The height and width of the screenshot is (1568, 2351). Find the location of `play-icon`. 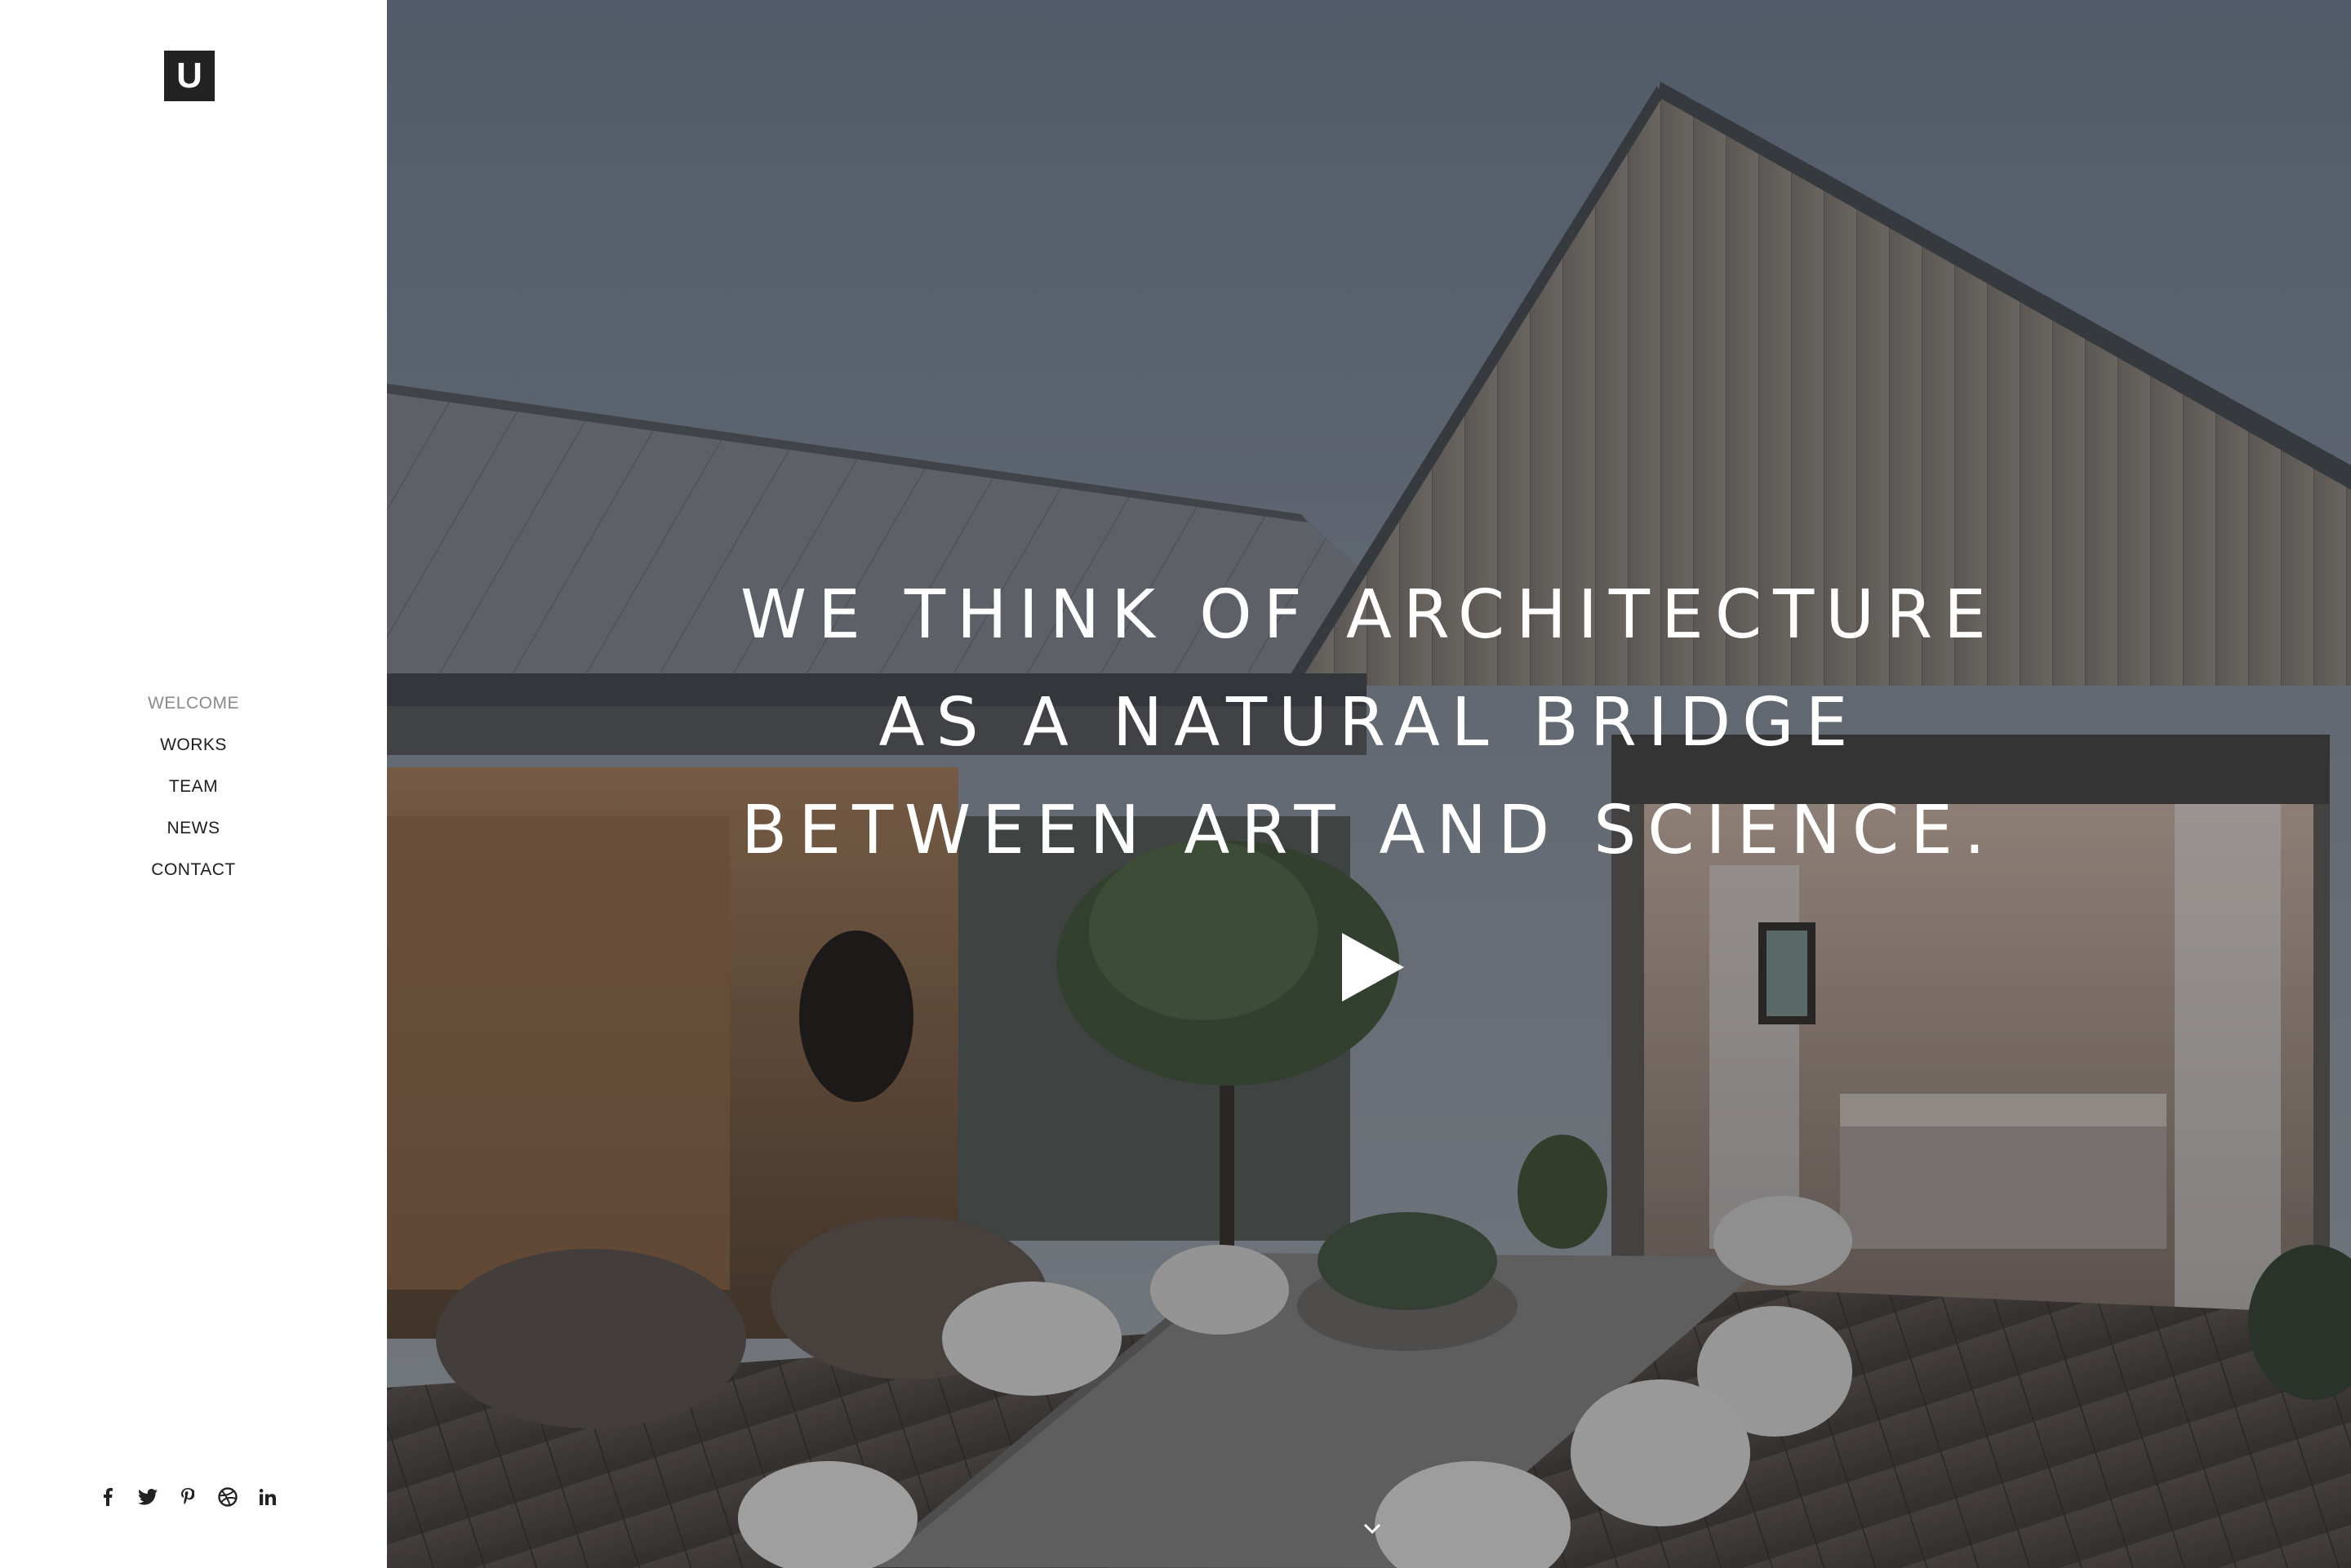

play-icon is located at coordinates (1373, 967).